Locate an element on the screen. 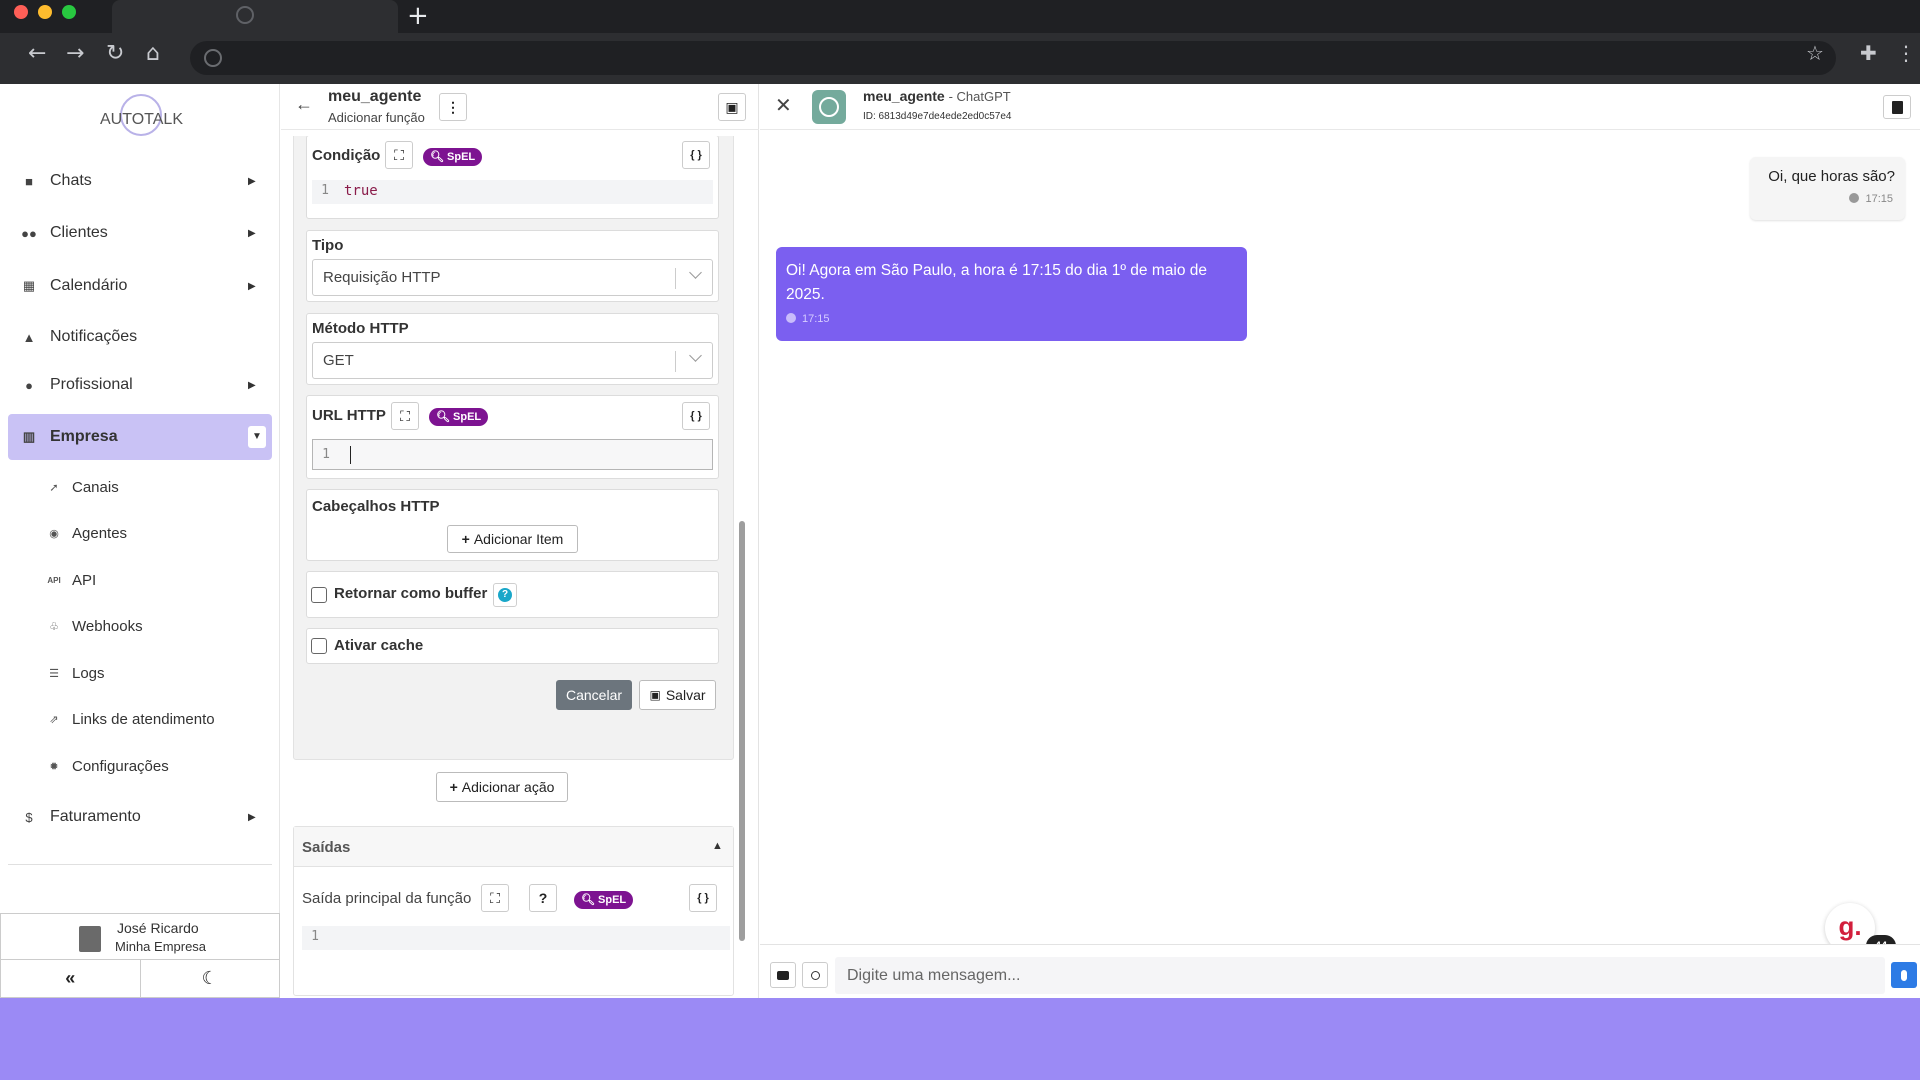 This screenshot has height=1080, width=1920. cache-label: Ativar cache is located at coordinates (379, 645).